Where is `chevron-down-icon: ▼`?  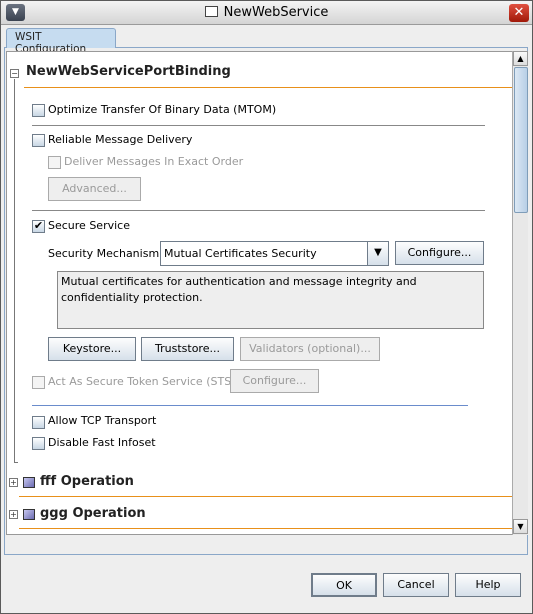 chevron-down-icon: ▼ is located at coordinates (377, 253).